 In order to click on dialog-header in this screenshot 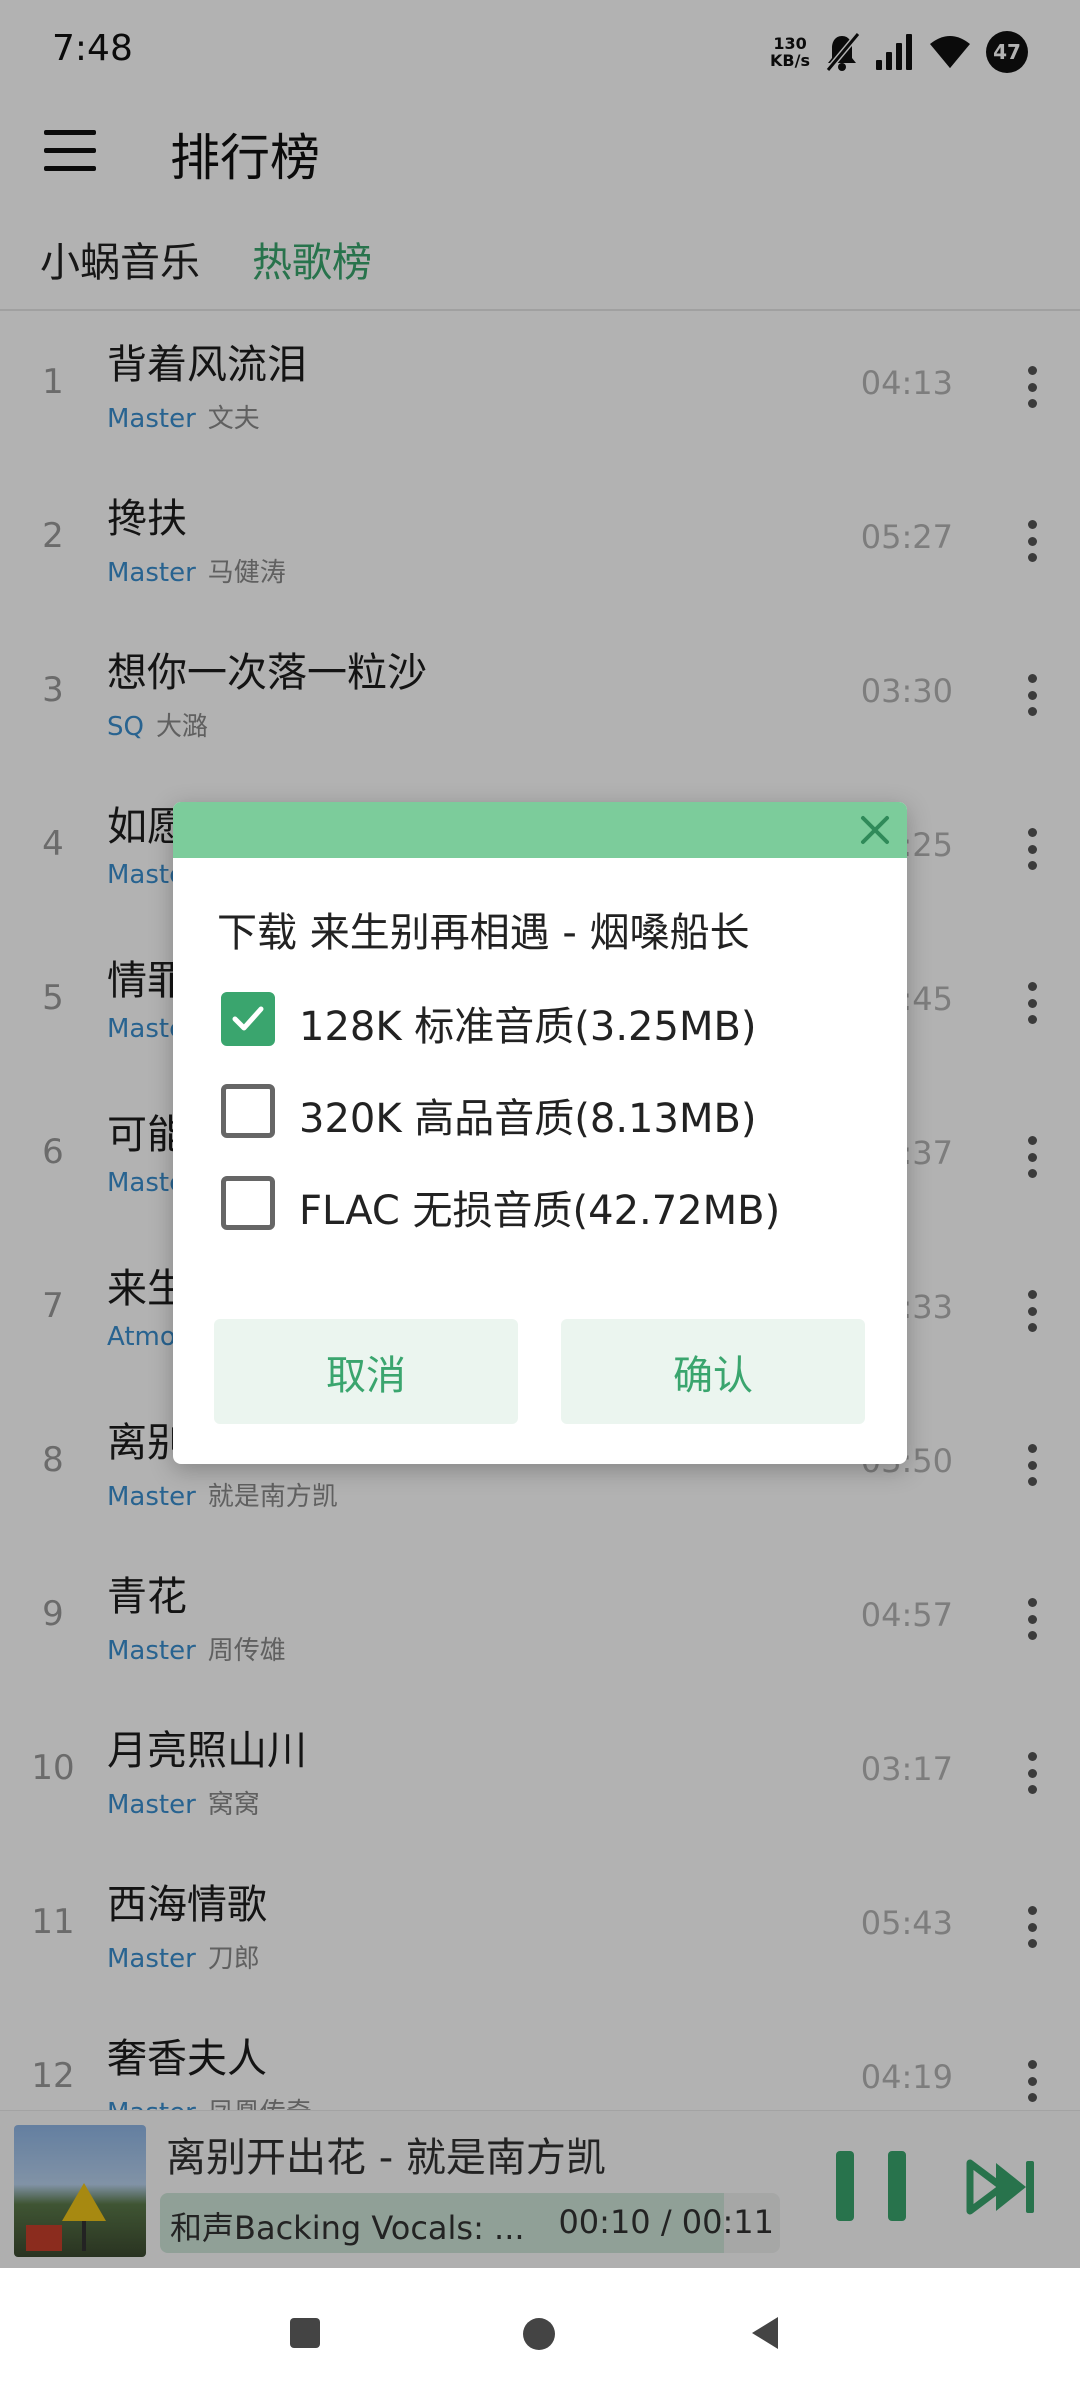, I will do `click(540, 830)`.